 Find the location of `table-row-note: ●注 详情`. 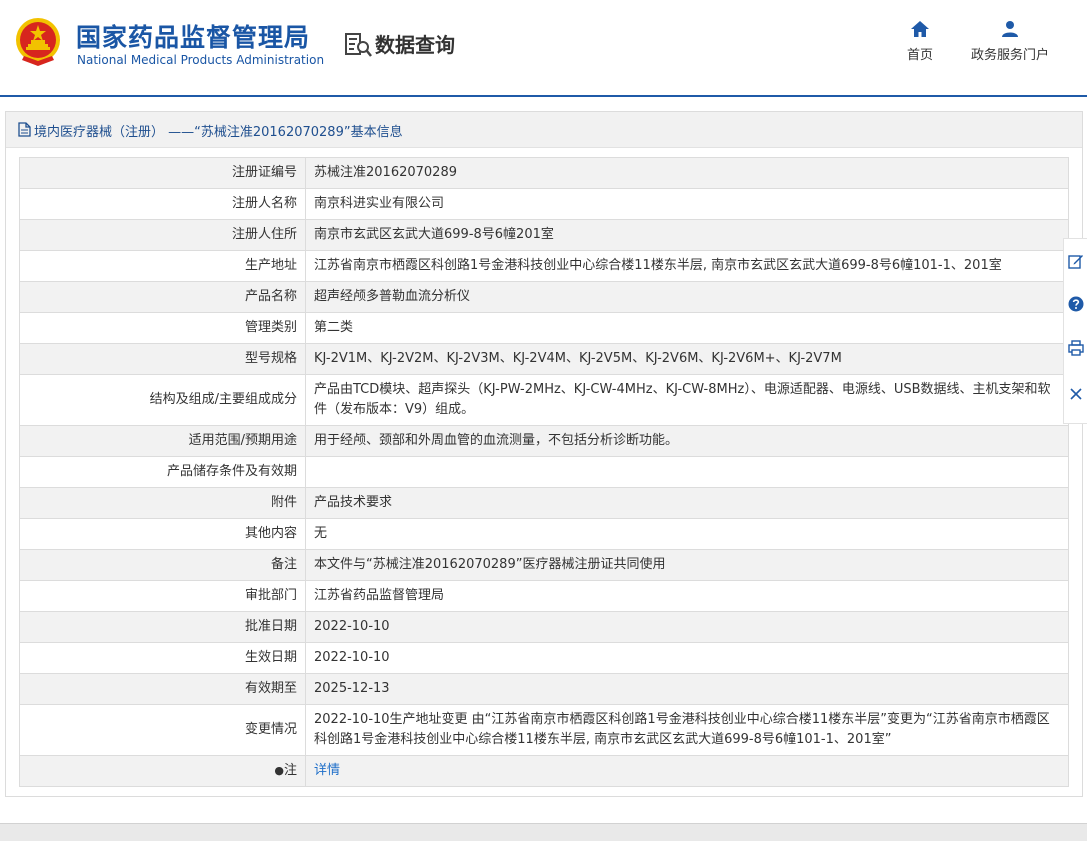

table-row-note: ●注 详情 is located at coordinates (544, 771).